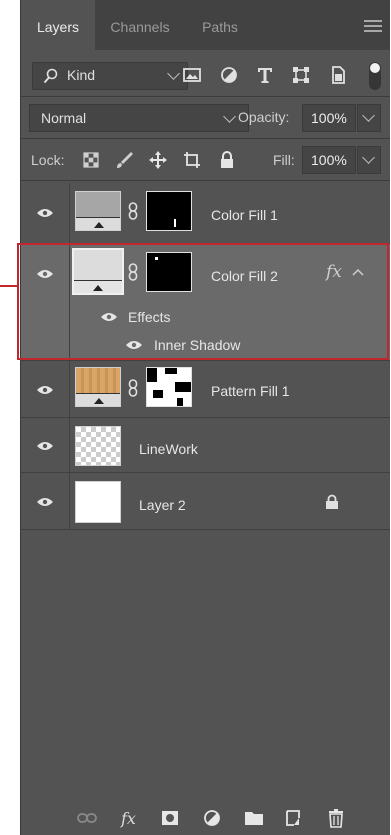  I want to click on chevron-up-icon, so click(358, 272).